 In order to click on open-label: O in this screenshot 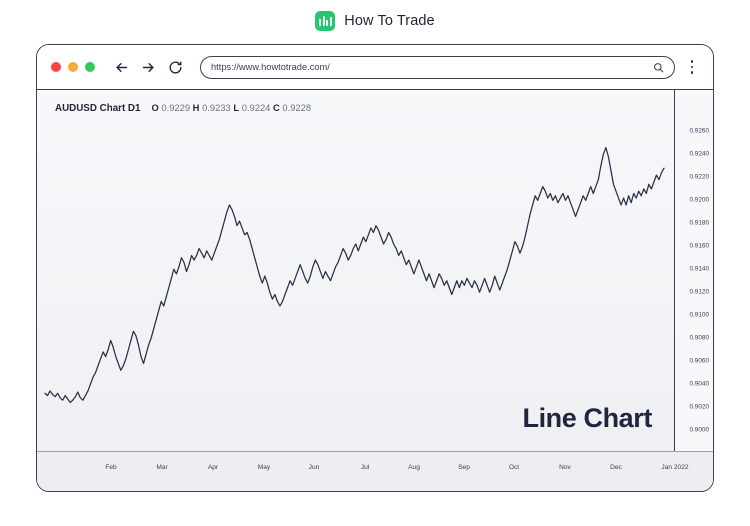, I will do `click(155, 107)`.